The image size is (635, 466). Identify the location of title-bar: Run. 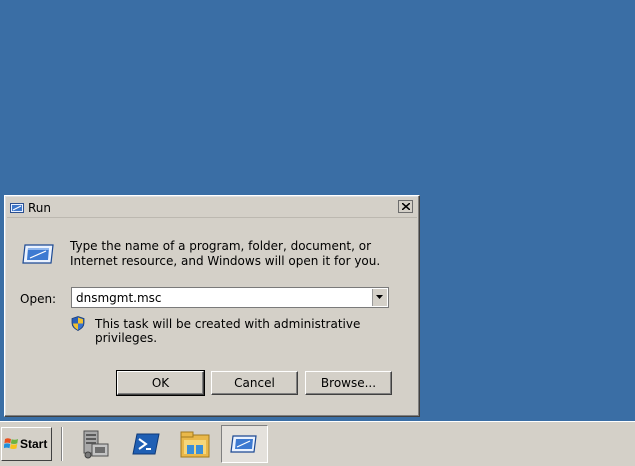
(212, 208).